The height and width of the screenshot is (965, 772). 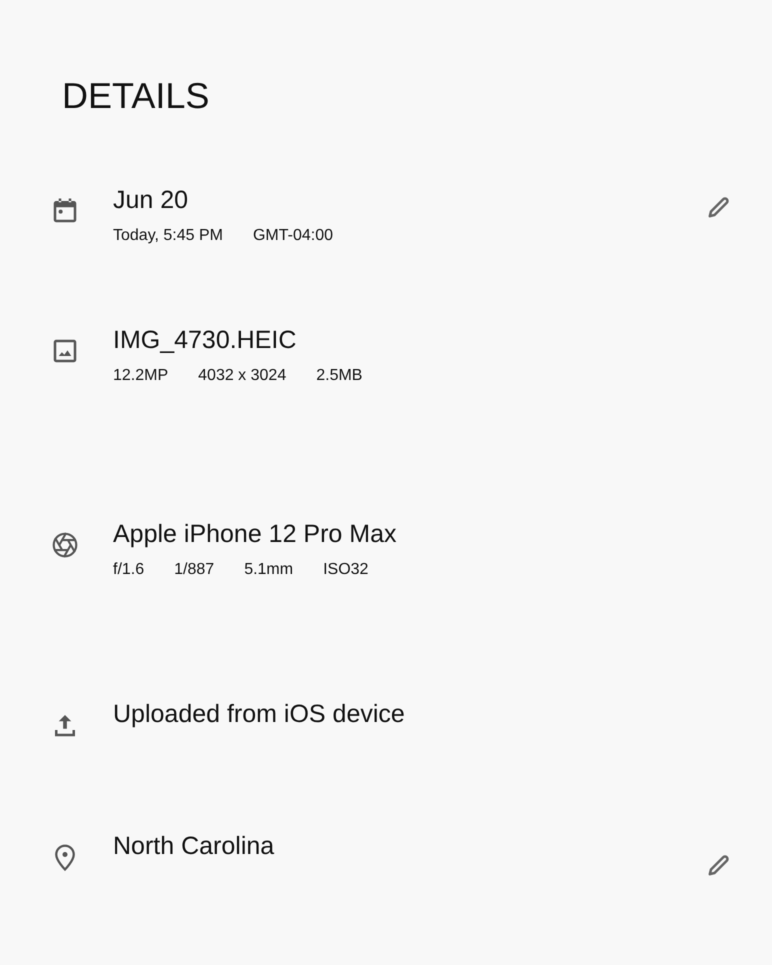 What do you see at coordinates (339, 376) in the screenshot?
I see `detail-text: 2.5MB` at bounding box center [339, 376].